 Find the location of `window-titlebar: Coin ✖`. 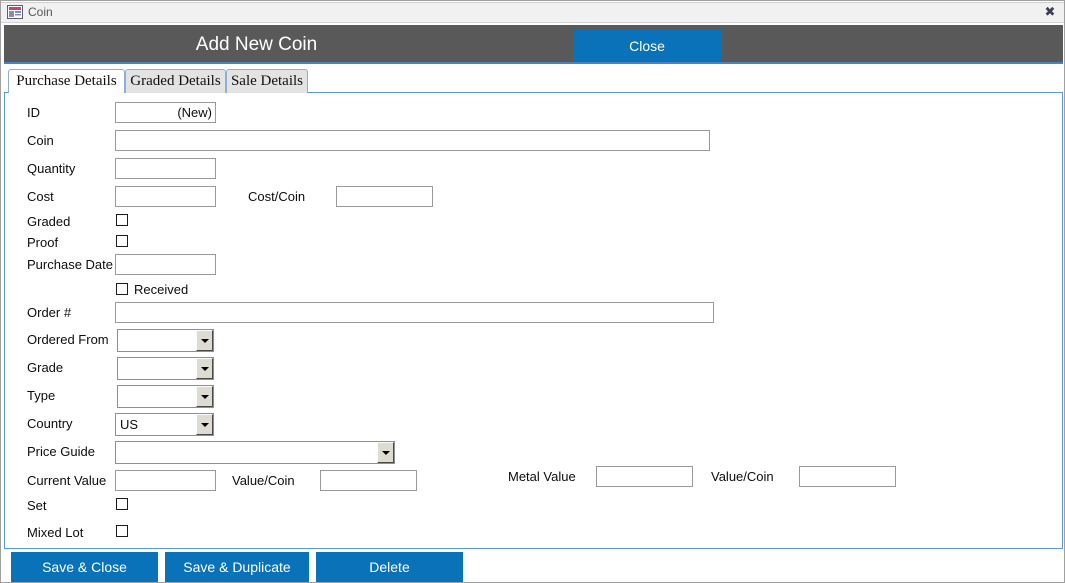

window-titlebar: Coin ✖ is located at coordinates (532, 12).